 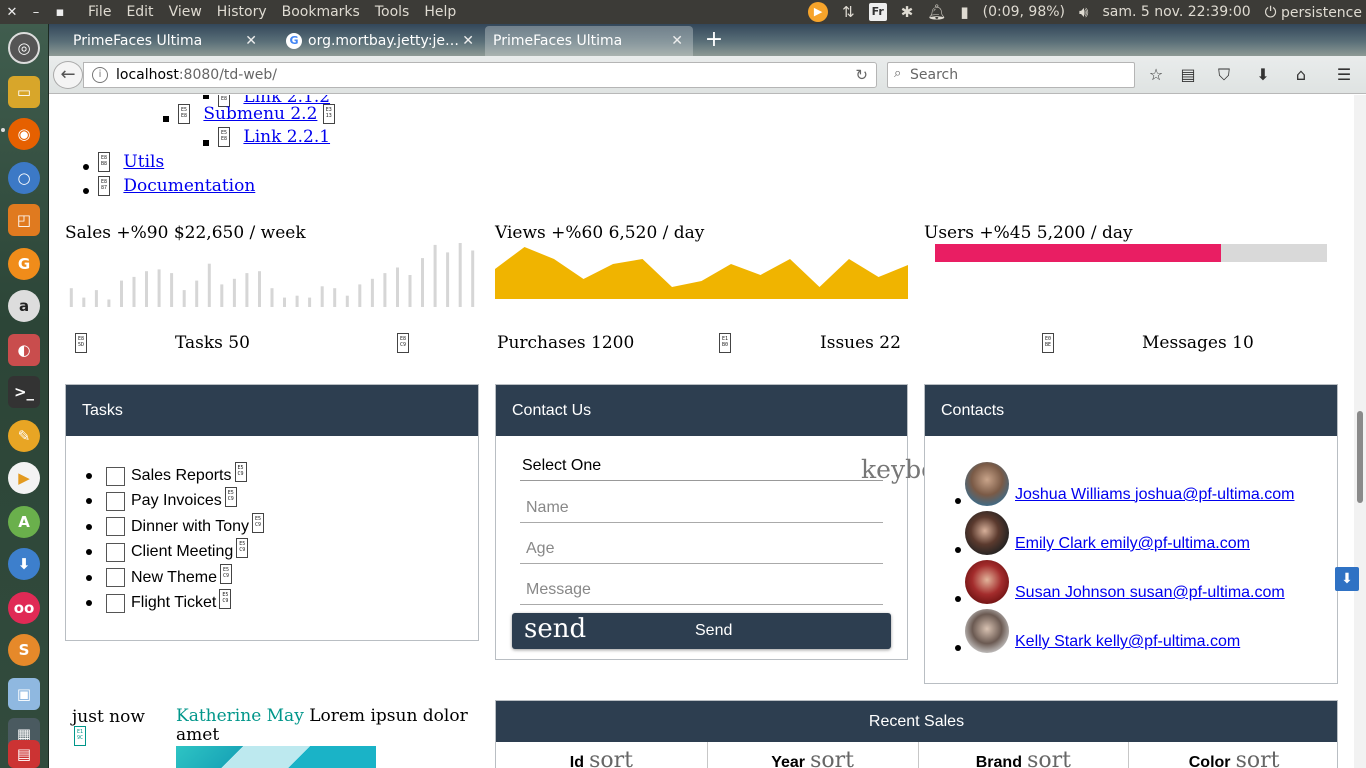 What do you see at coordinates (242, 12) in the screenshot?
I see `menu-history: History` at bounding box center [242, 12].